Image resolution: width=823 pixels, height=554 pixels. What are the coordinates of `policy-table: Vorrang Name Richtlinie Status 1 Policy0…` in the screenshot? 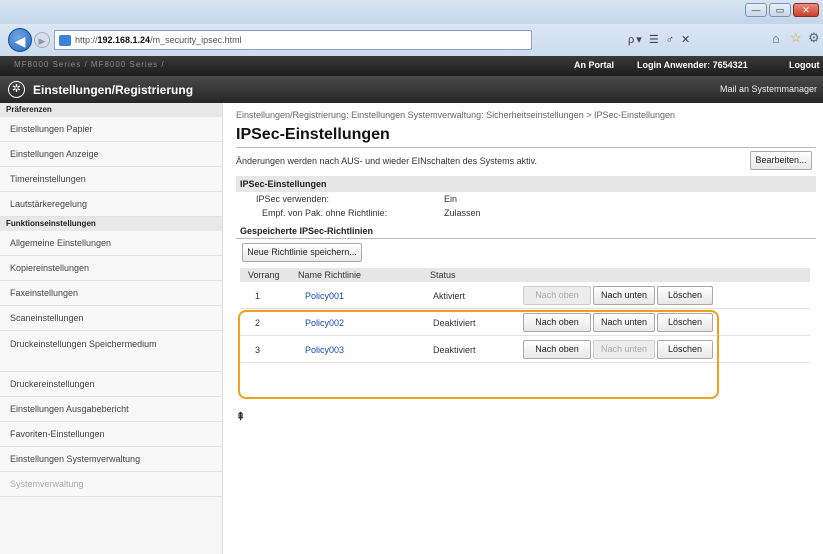 It's located at (525, 315).